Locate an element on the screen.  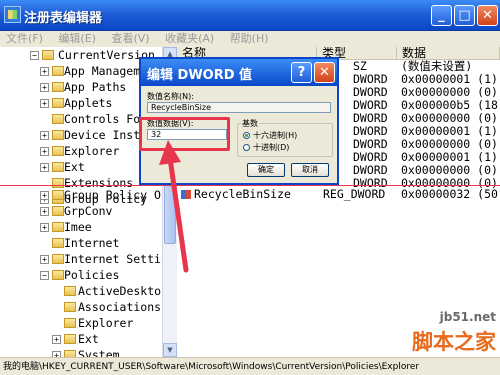
red-arrow-annotation is located at coordinates (174, 206).